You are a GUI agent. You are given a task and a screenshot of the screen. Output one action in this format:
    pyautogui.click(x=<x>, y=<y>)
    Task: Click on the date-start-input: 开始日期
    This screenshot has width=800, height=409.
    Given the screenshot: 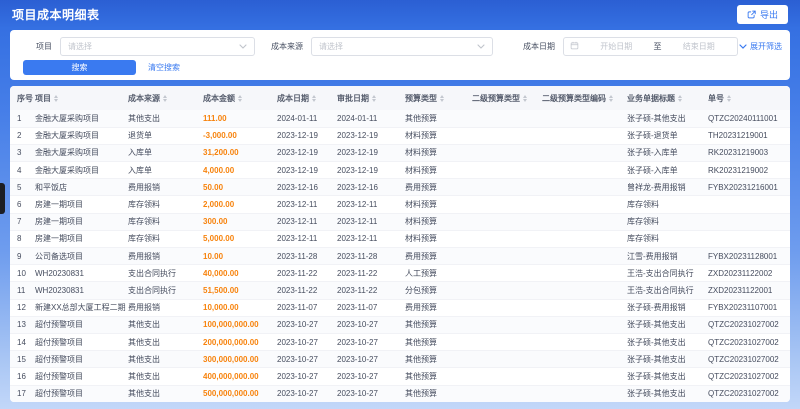 What is the action you would take?
    pyautogui.click(x=616, y=46)
    